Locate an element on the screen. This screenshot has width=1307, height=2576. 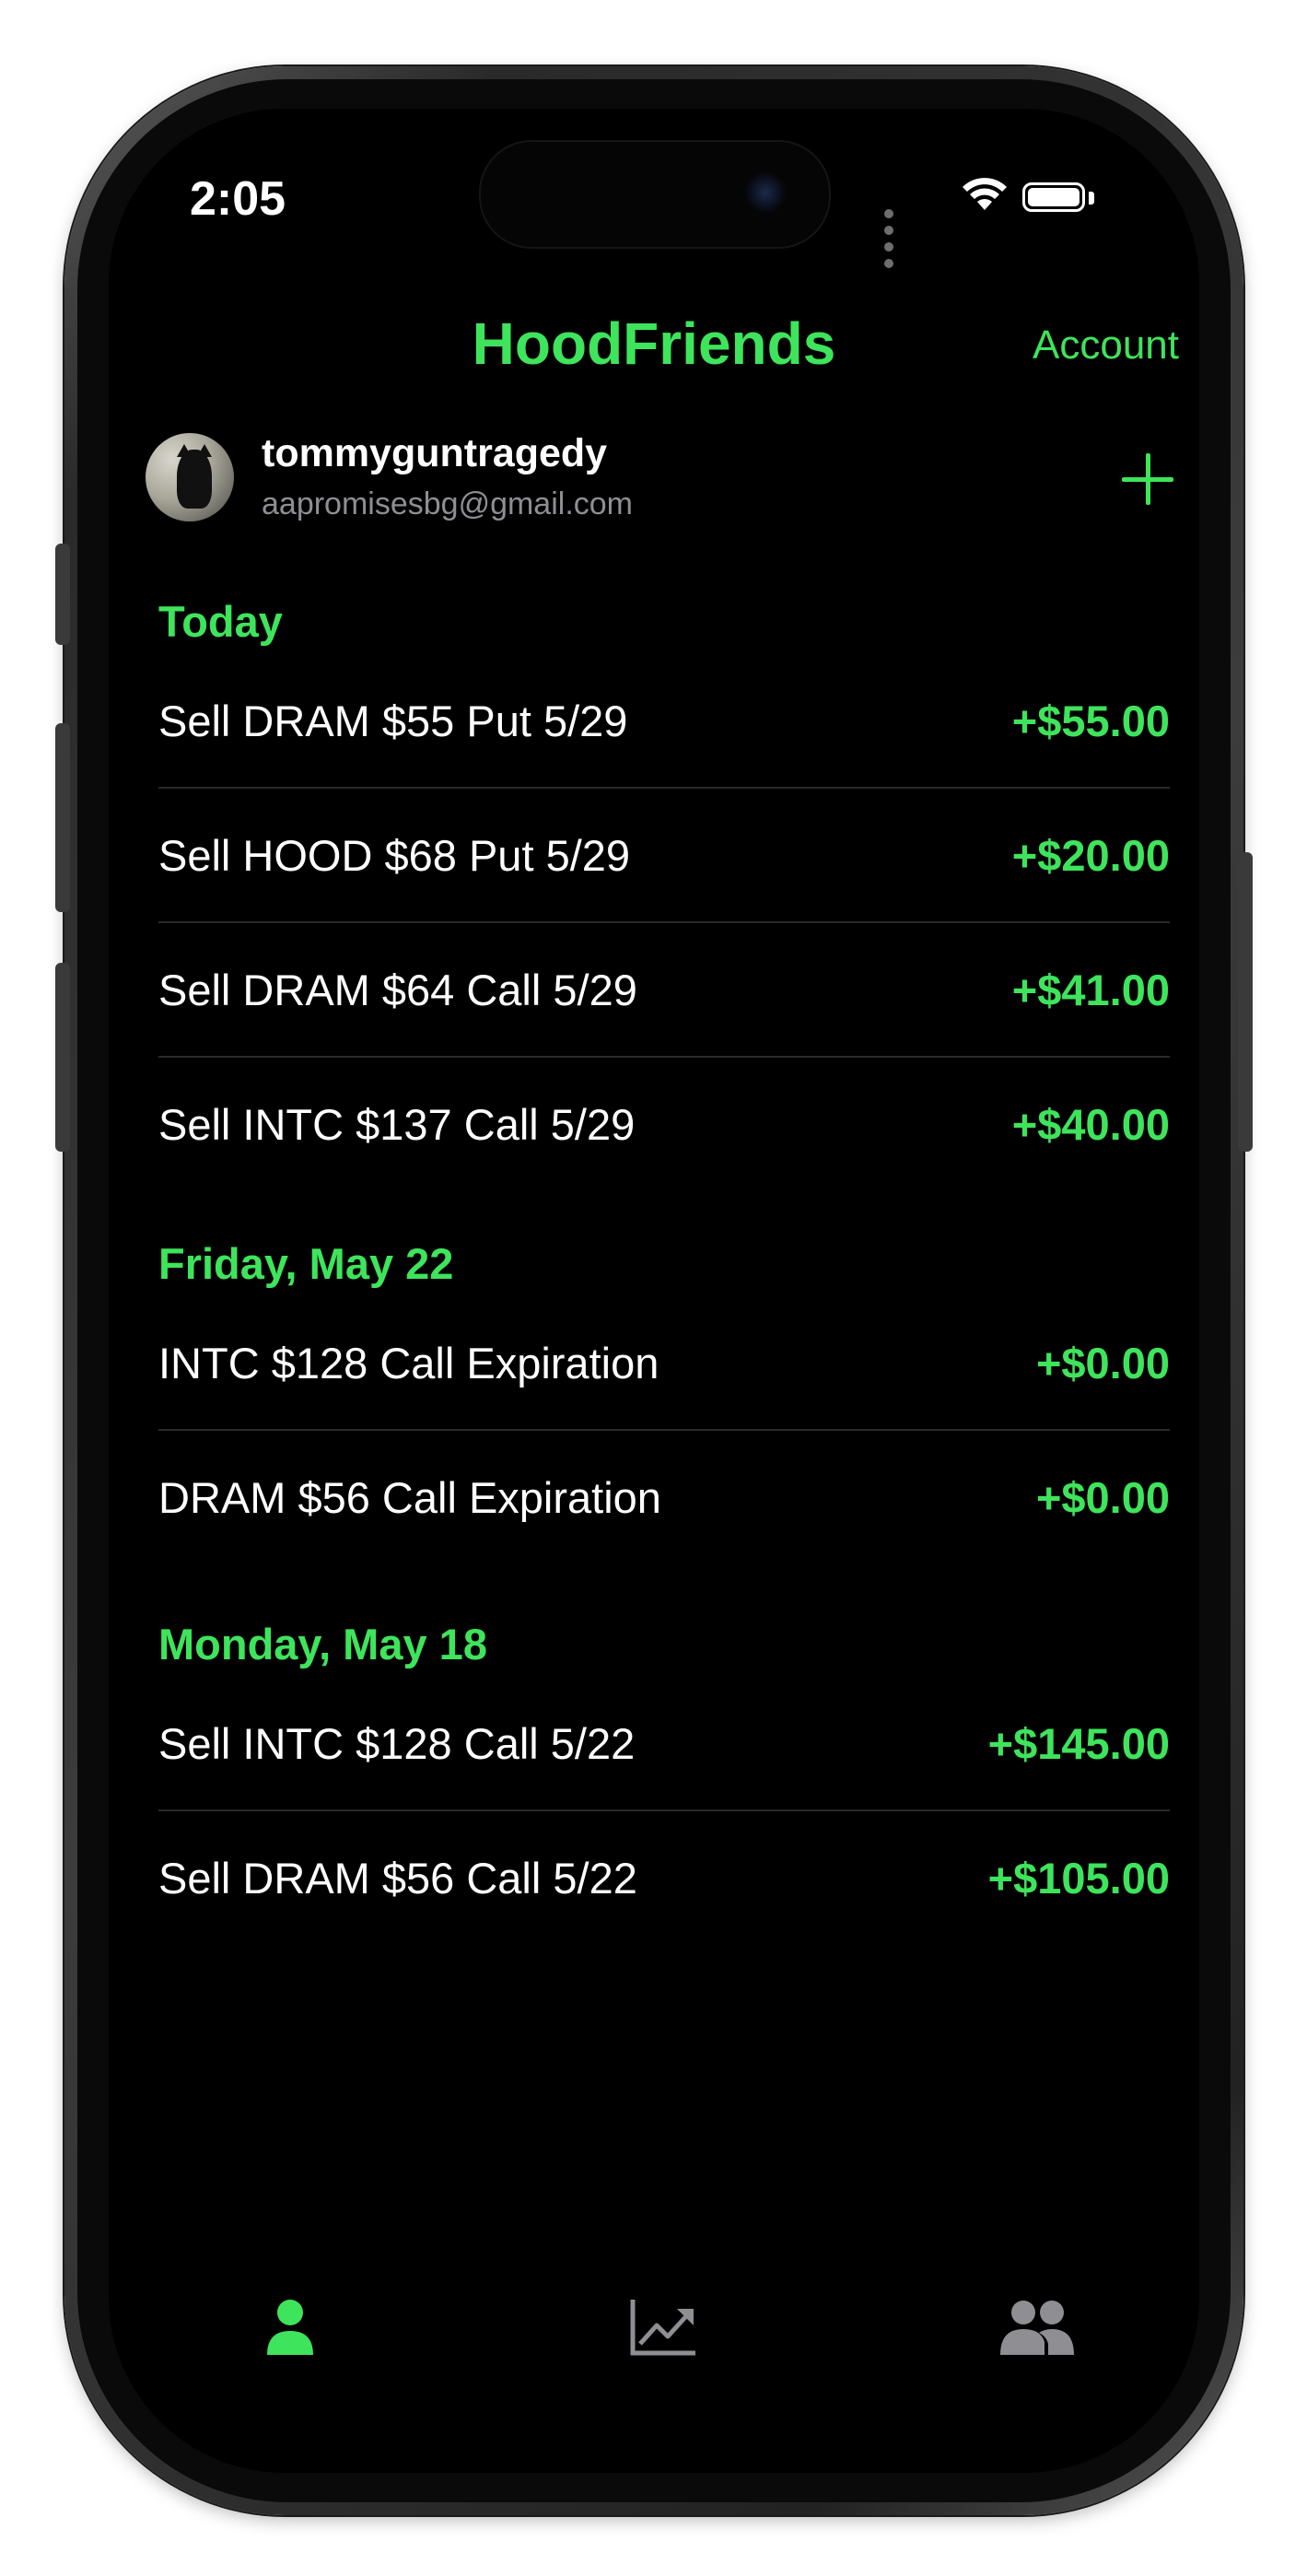
transaction-amount: +$55.00 is located at coordinates (1090, 720).